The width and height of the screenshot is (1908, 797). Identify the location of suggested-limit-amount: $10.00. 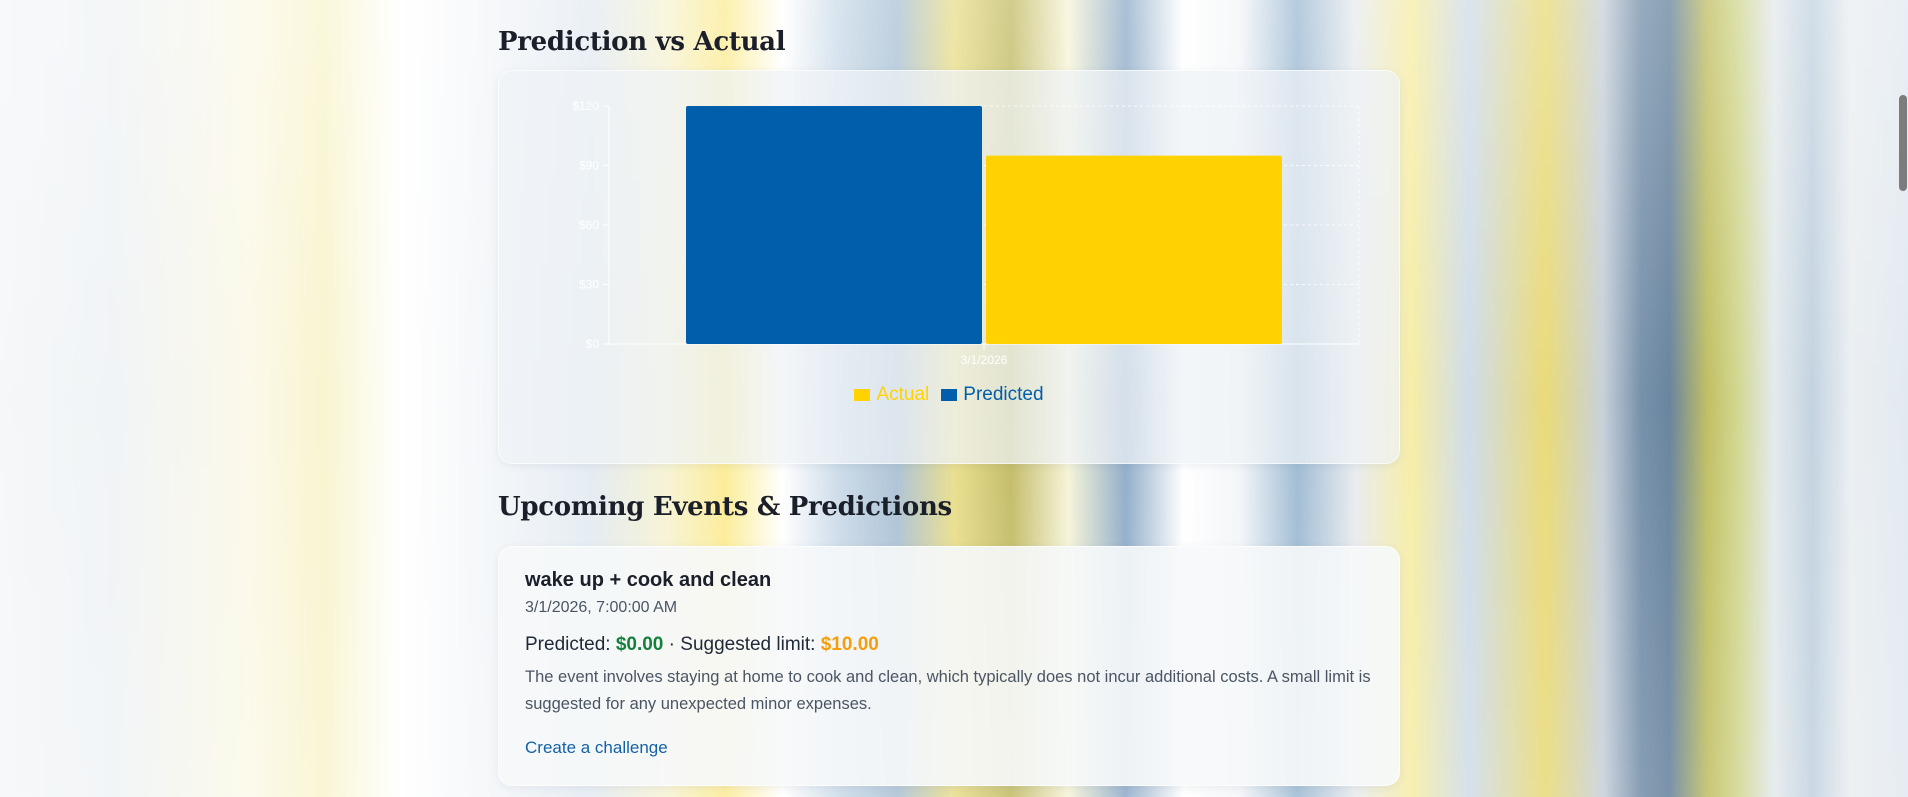
(849, 644).